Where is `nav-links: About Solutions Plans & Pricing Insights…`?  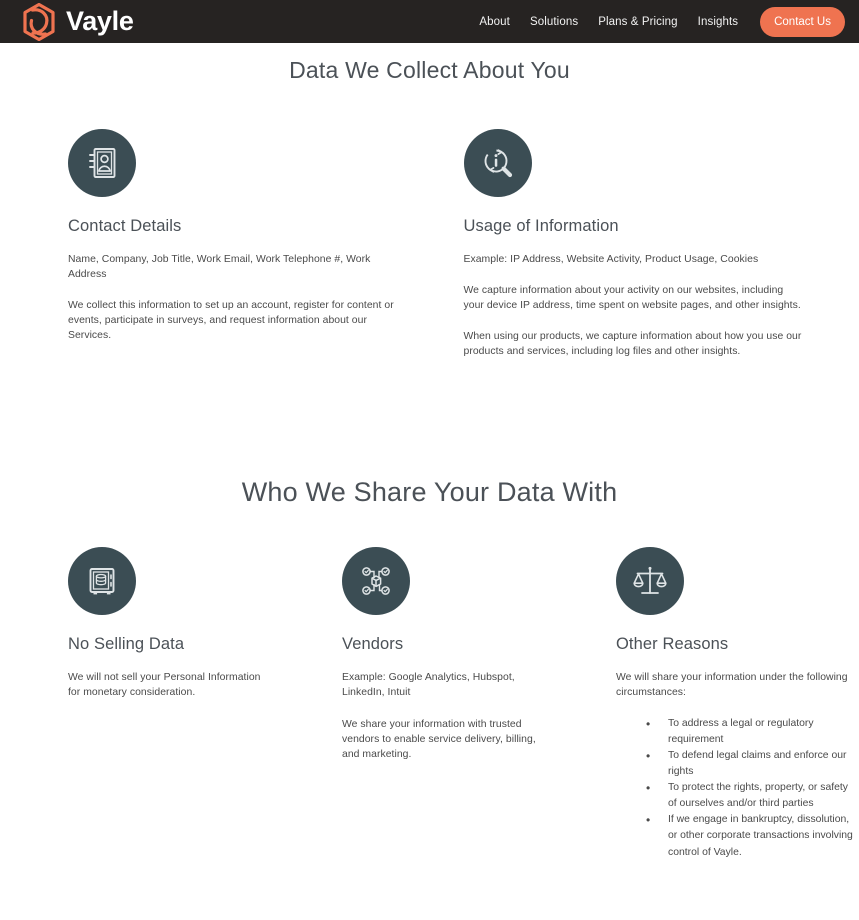
nav-links: About Solutions Plans & Pricing Insights… is located at coordinates (662, 21).